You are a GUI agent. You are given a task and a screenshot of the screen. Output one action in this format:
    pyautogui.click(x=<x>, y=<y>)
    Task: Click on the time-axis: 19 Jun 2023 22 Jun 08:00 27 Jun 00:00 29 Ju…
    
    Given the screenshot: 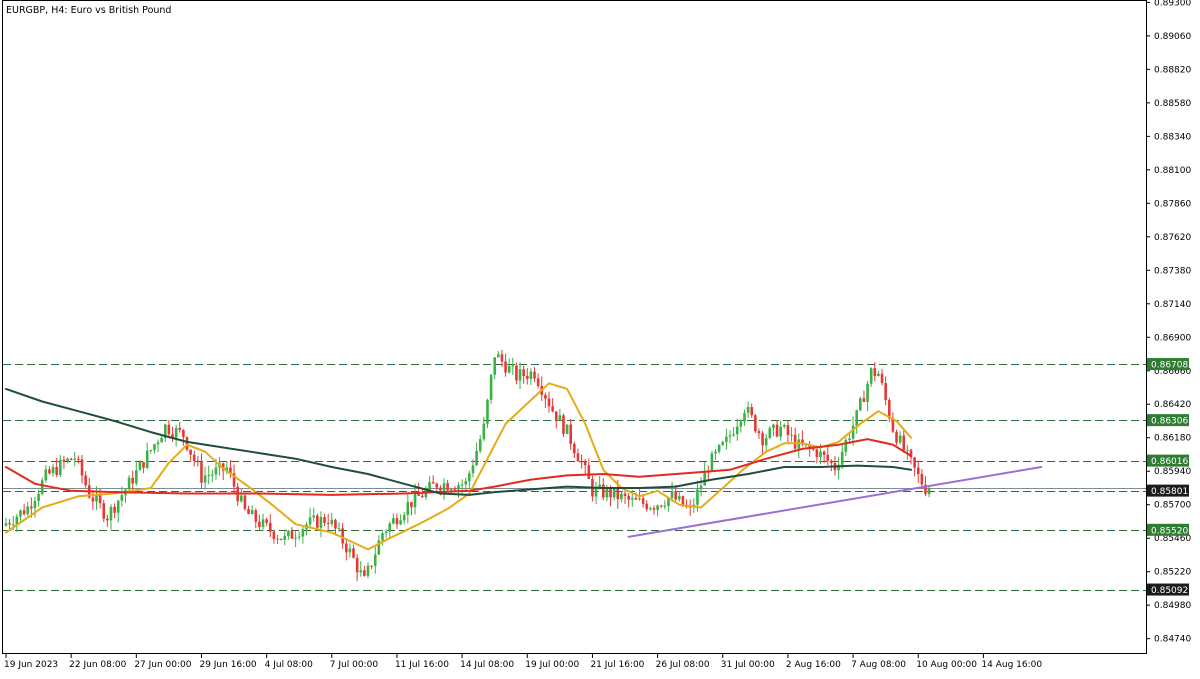 What is the action you would take?
    pyautogui.click(x=523, y=662)
    